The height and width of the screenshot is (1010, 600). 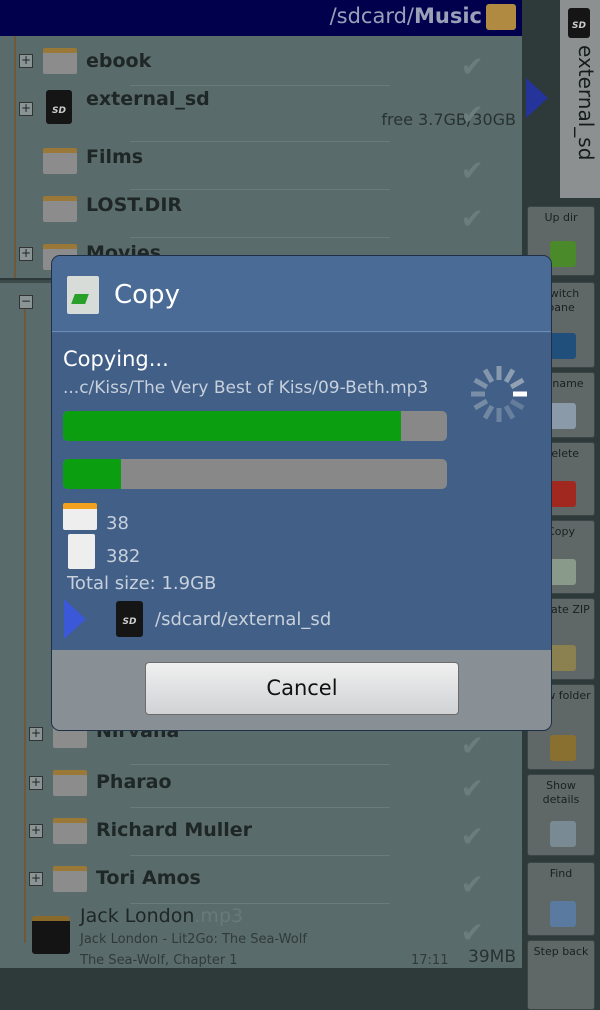 What do you see at coordinates (115, 157) in the screenshot?
I see `item-name: Films` at bounding box center [115, 157].